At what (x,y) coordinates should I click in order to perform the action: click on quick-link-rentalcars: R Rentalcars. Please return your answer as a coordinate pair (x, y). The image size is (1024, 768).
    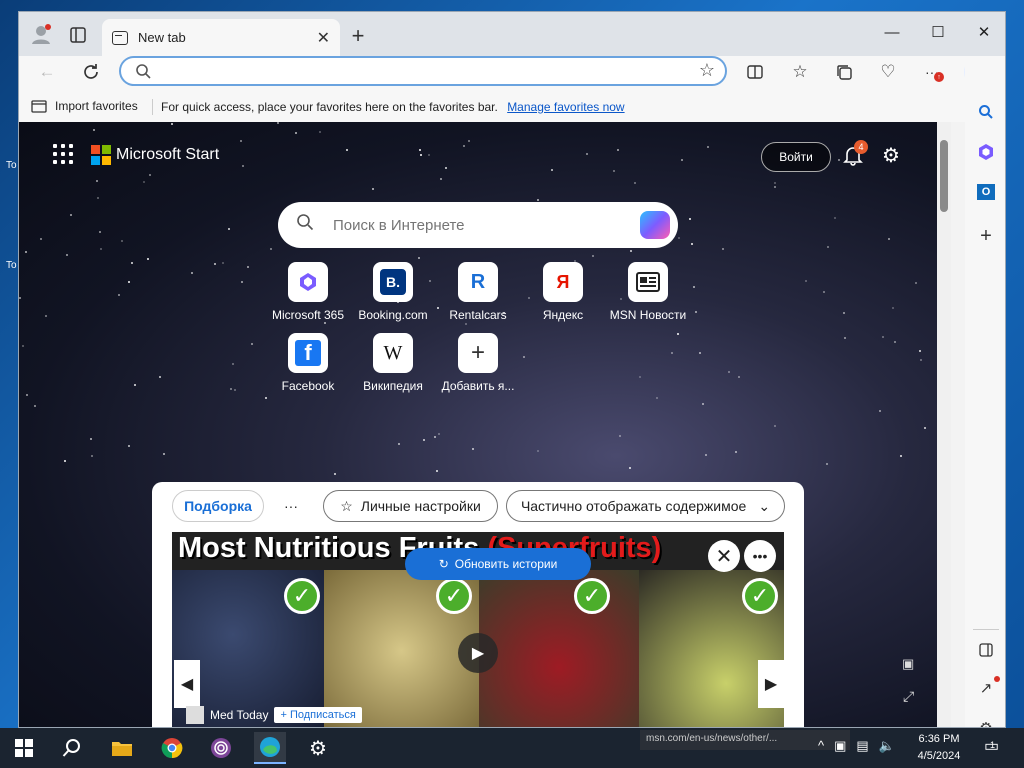
    Looking at the image, I should click on (478, 292).